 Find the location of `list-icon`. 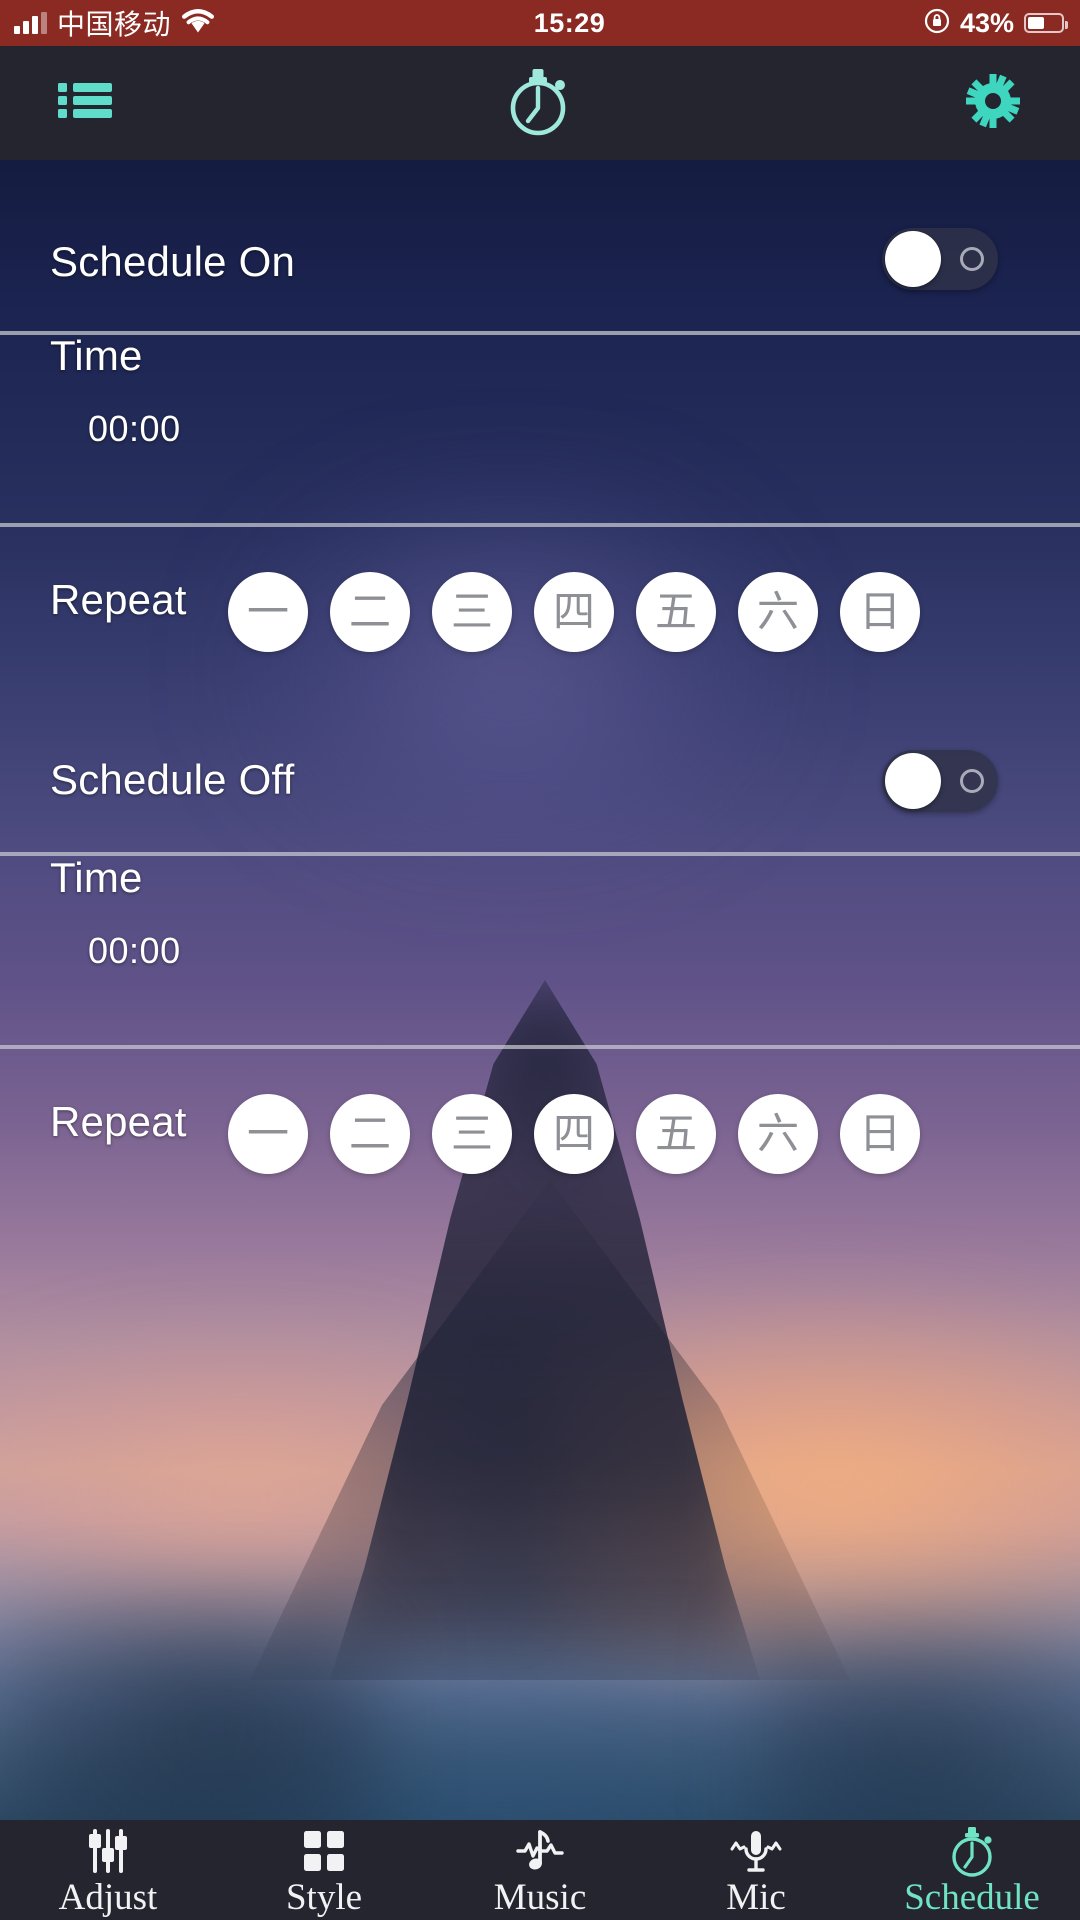

list-icon is located at coordinates (85, 103).